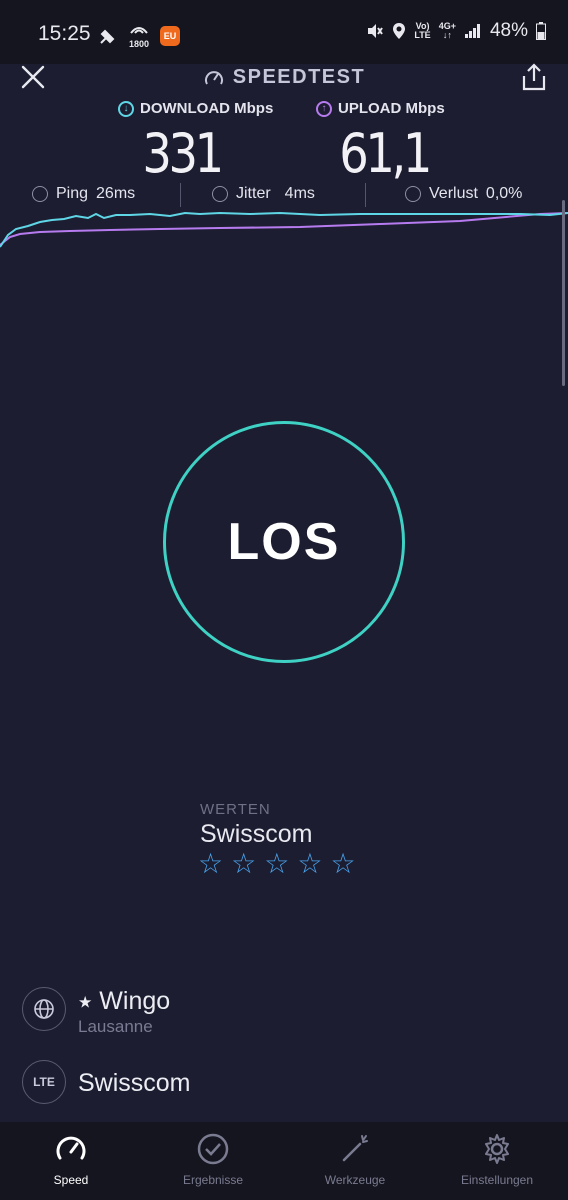 The image size is (568, 1200). What do you see at coordinates (139, 44) in the screenshot?
I see `carrier-sub-label: 1800` at bounding box center [139, 44].